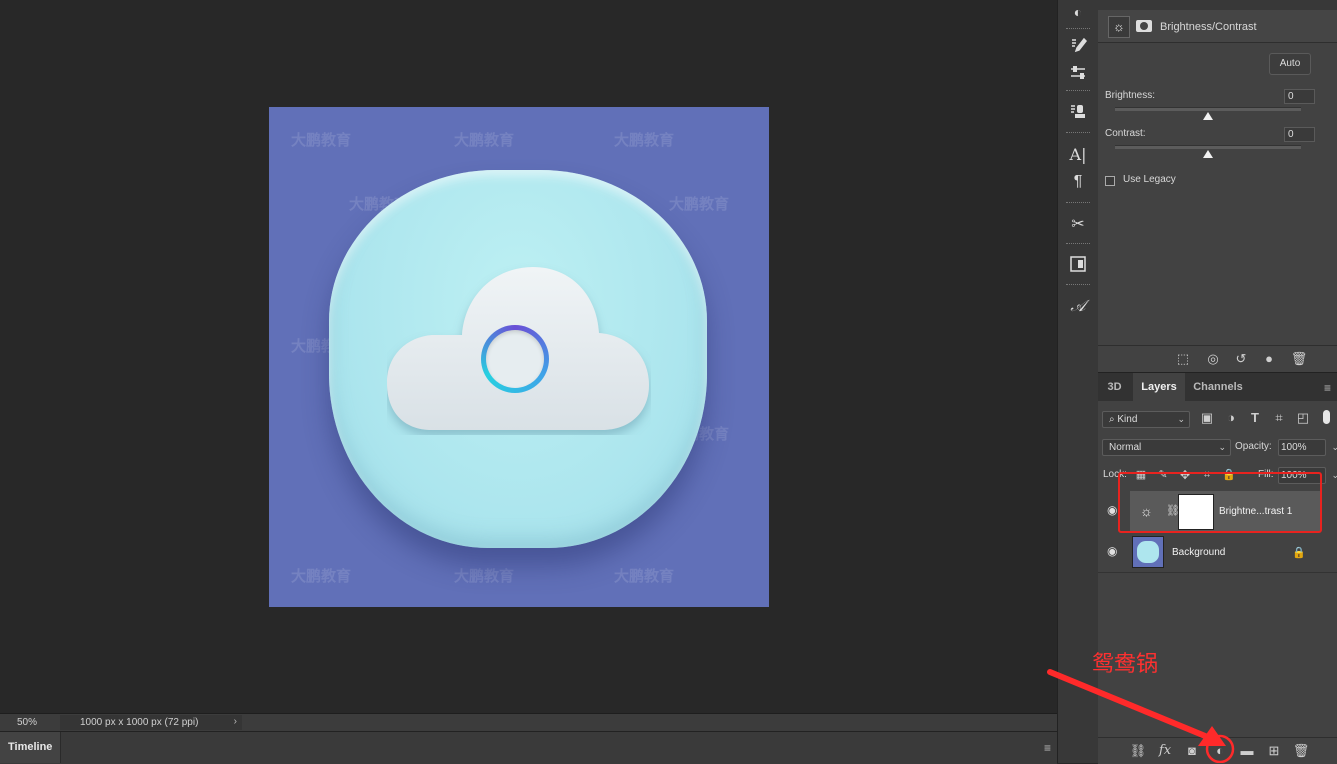  I want to click on layer-row-background: ◉ Background 🔒, so click(1217, 552).